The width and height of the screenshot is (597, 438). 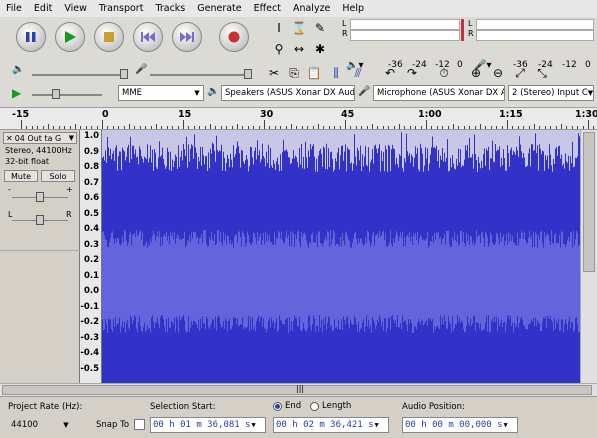 What do you see at coordinates (358, 73) in the screenshot?
I see `silence-icon: ⫻` at bounding box center [358, 73].